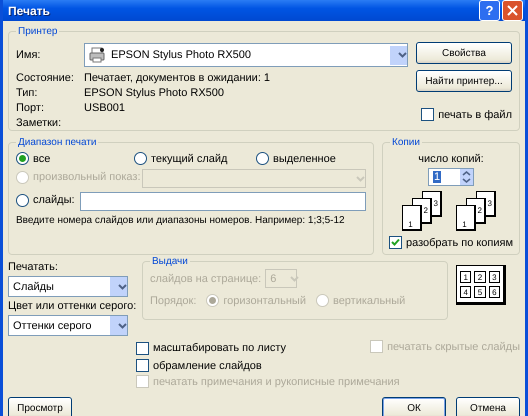 Image resolution: width=528 pixels, height=416 pixels. I want to click on close-button, so click(512, 10).